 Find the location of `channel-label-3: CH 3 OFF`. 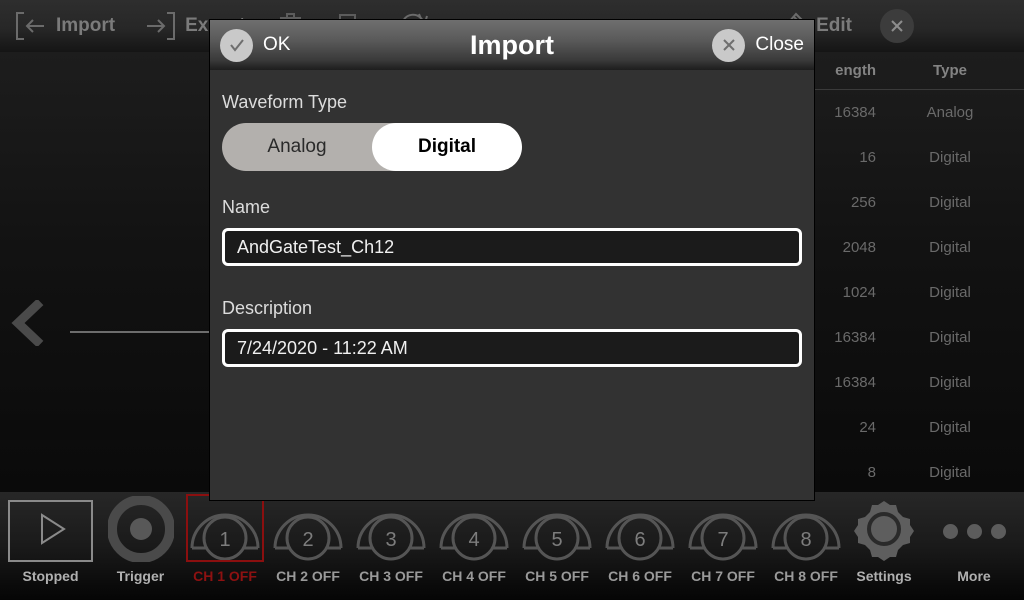

channel-label-3: CH 3 OFF is located at coordinates (391, 576).